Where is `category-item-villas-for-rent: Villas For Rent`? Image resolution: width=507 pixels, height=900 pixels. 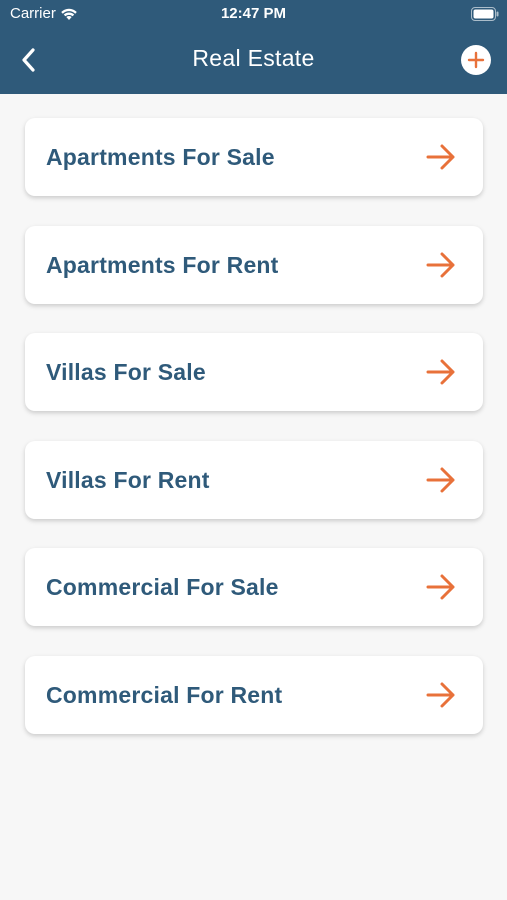
category-item-villas-for-rent: Villas For Rent is located at coordinates (254, 479).